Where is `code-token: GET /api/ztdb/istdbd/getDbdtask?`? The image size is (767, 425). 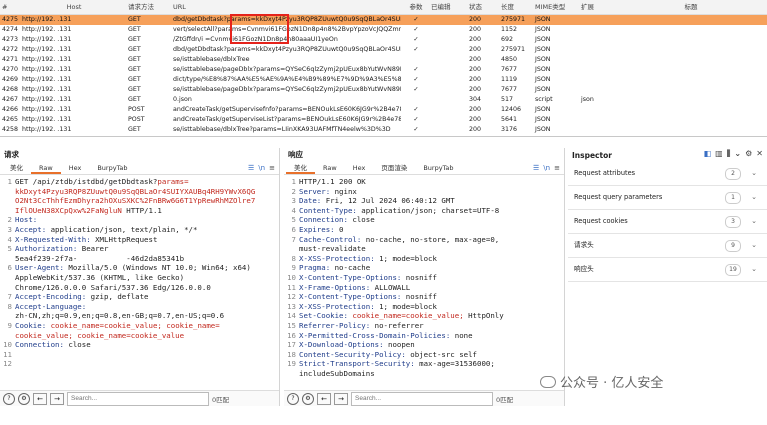
code-token: GET /api/ztdb/istdbd/getDbdtask? is located at coordinates (86, 181).